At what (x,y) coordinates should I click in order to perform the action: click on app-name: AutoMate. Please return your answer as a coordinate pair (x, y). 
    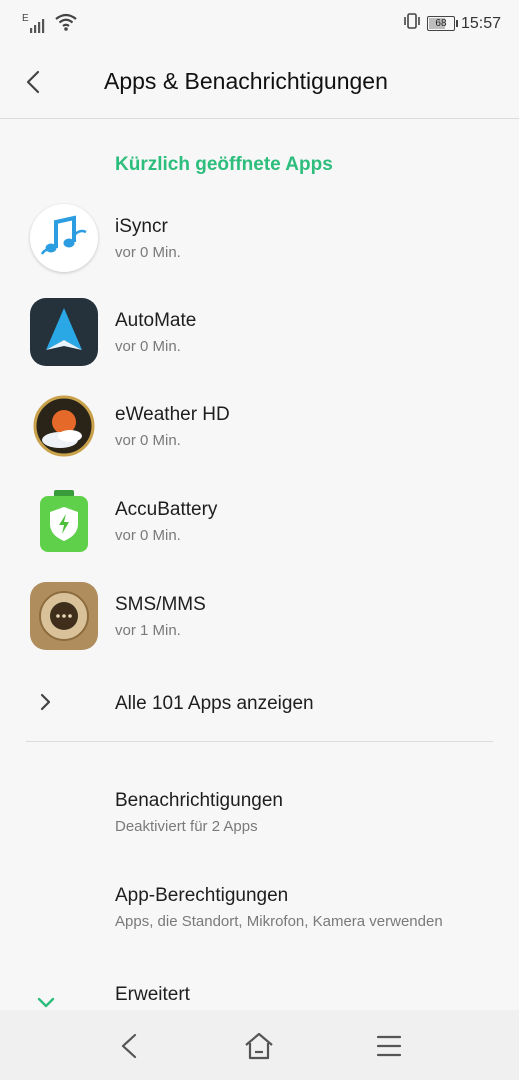
    Looking at the image, I should click on (156, 320).